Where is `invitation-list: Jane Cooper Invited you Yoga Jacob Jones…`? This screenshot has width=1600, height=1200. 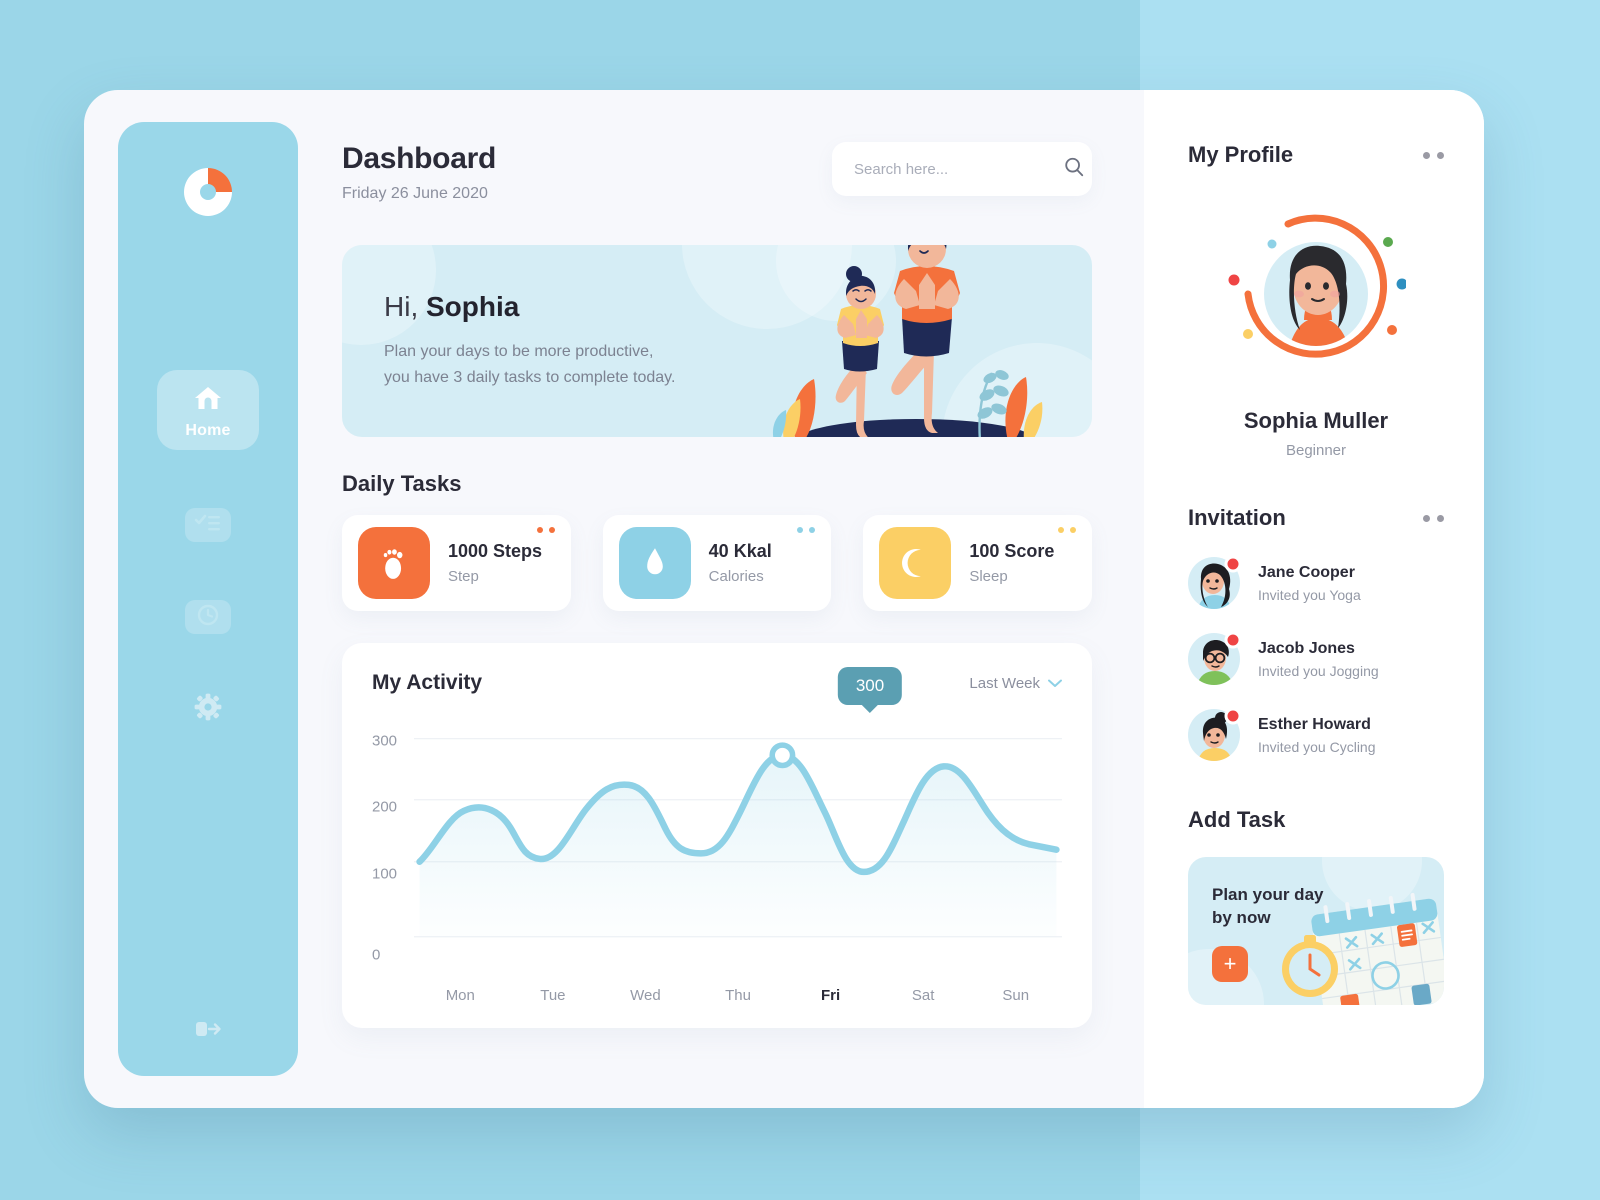 invitation-list: Jane Cooper Invited you Yoga Jacob Jones… is located at coordinates (1316, 658).